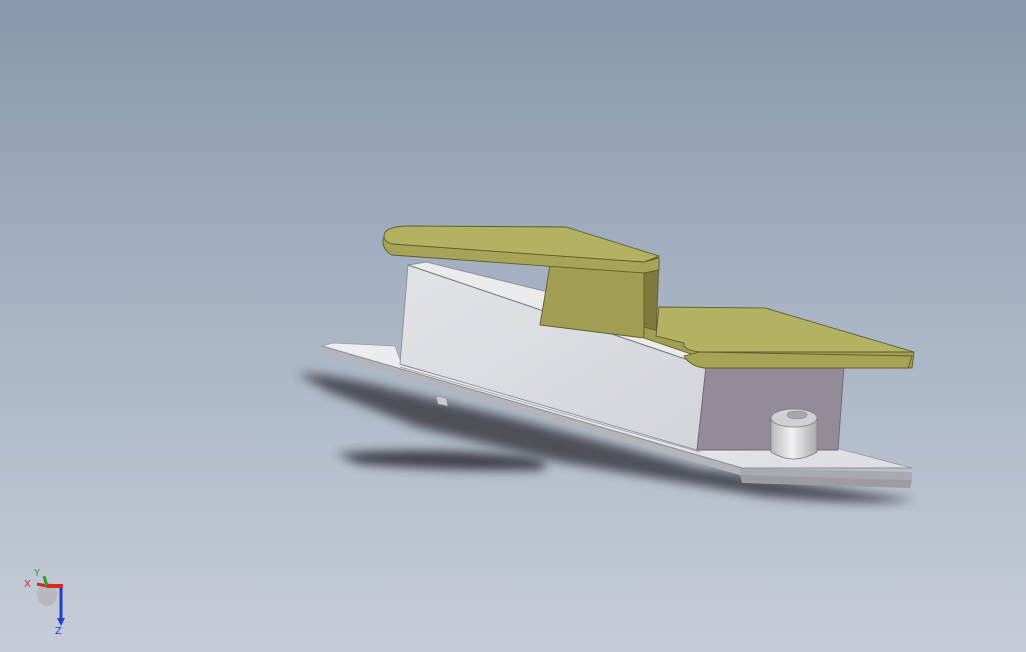  I want to click on z-arrowhead, so click(61, 622).